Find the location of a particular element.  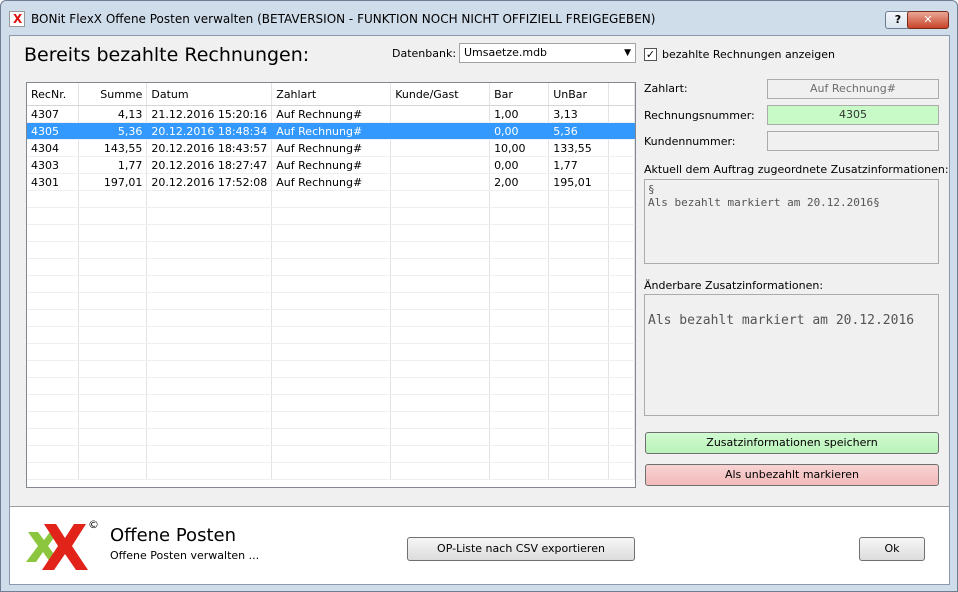

show-paid-label: bezahlte Rechnungen anzeigen is located at coordinates (748, 54).